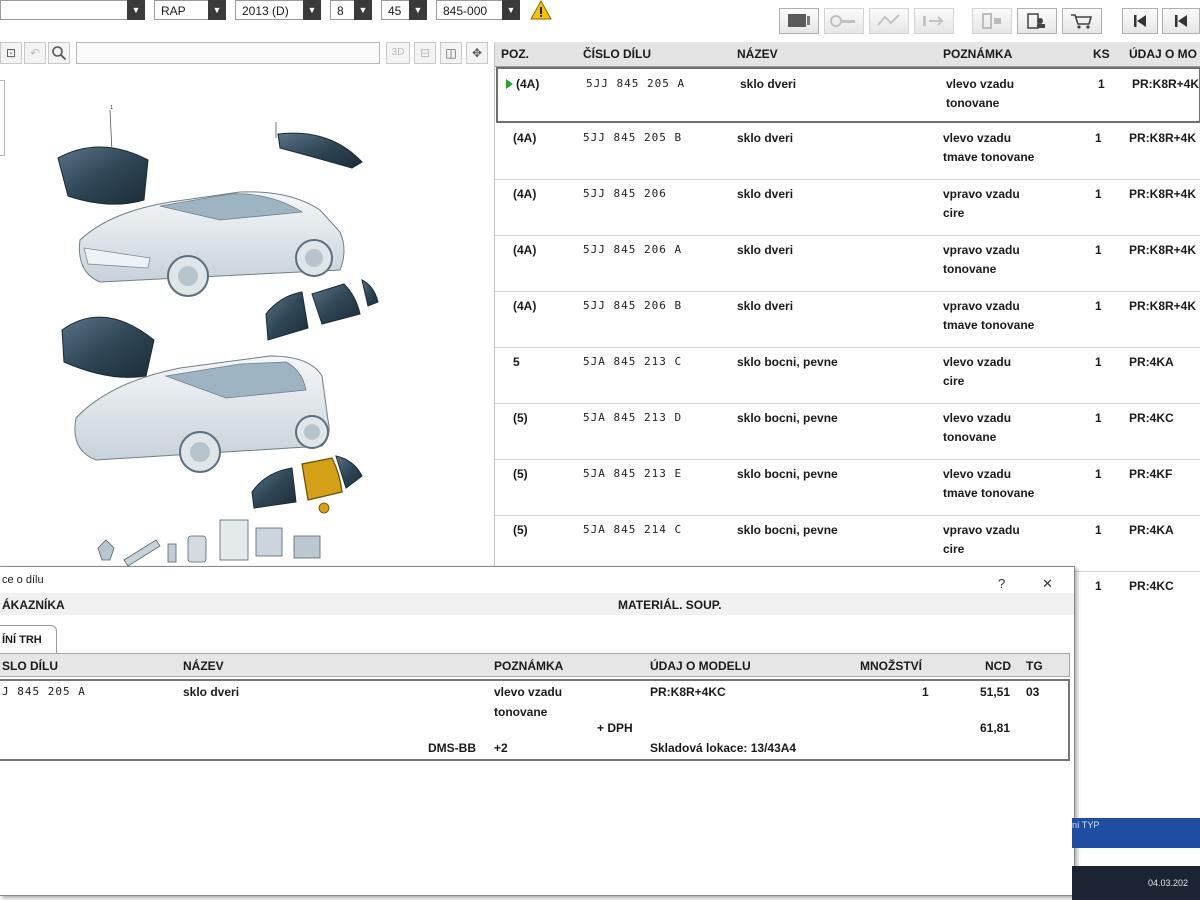  What do you see at coordinates (211, 244) in the screenshot?
I see `sedan-car` at bounding box center [211, 244].